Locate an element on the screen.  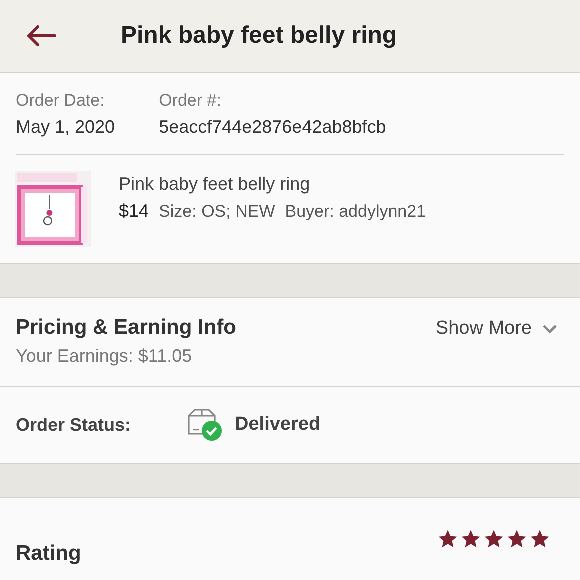
item-price: $14 is located at coordinates (134, 211).